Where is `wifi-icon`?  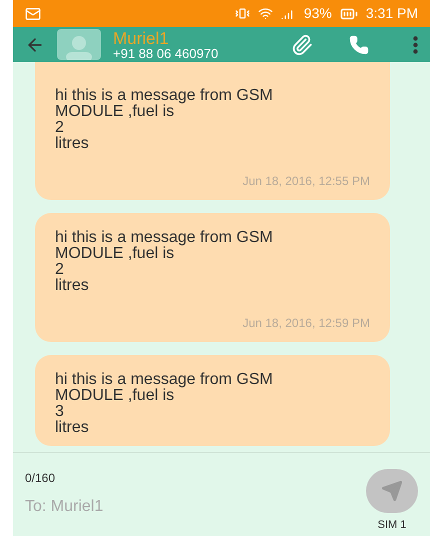 wifi-icon is located at coordinates (265, 13).